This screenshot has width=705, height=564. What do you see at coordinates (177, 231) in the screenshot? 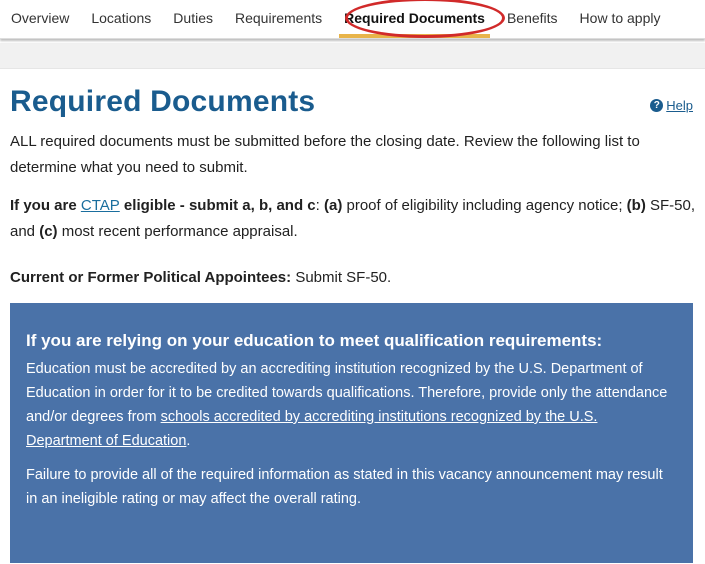
I see `ctap-c-text: most recent performance appraisal.` at bounding box center [177, 231].